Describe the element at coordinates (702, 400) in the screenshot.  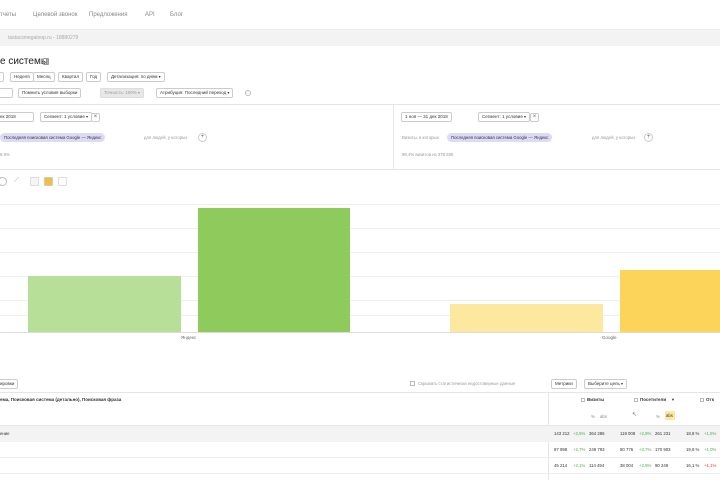
I see `extra-checkbox` at that location.